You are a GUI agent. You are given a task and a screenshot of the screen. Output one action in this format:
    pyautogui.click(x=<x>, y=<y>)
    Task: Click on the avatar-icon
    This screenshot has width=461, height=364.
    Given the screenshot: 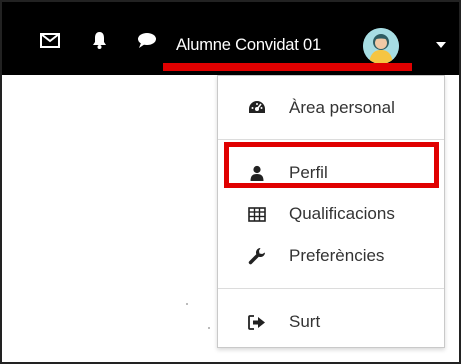 What is the action you would take?
    pyautogui.click(x=381, y=46)
    